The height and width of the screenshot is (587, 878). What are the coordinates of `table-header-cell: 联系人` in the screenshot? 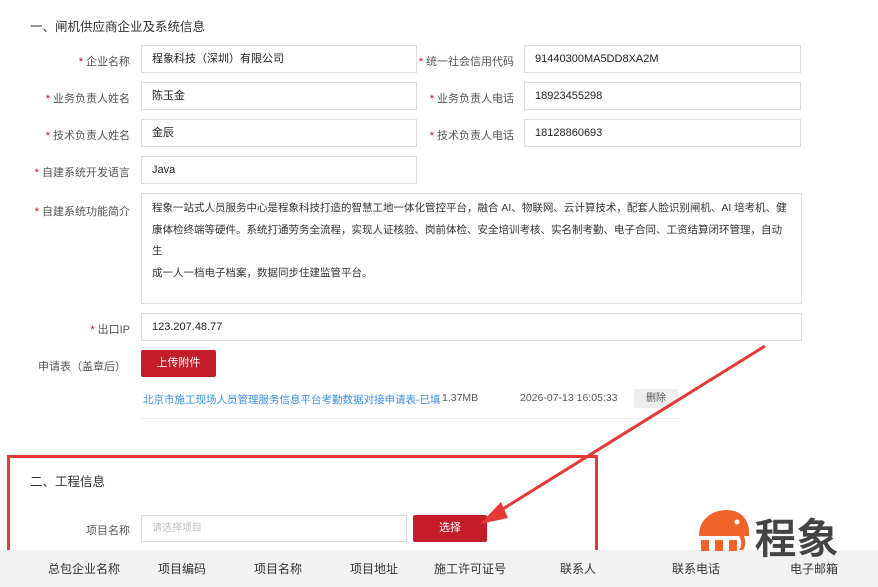 It's located at (578, 569).